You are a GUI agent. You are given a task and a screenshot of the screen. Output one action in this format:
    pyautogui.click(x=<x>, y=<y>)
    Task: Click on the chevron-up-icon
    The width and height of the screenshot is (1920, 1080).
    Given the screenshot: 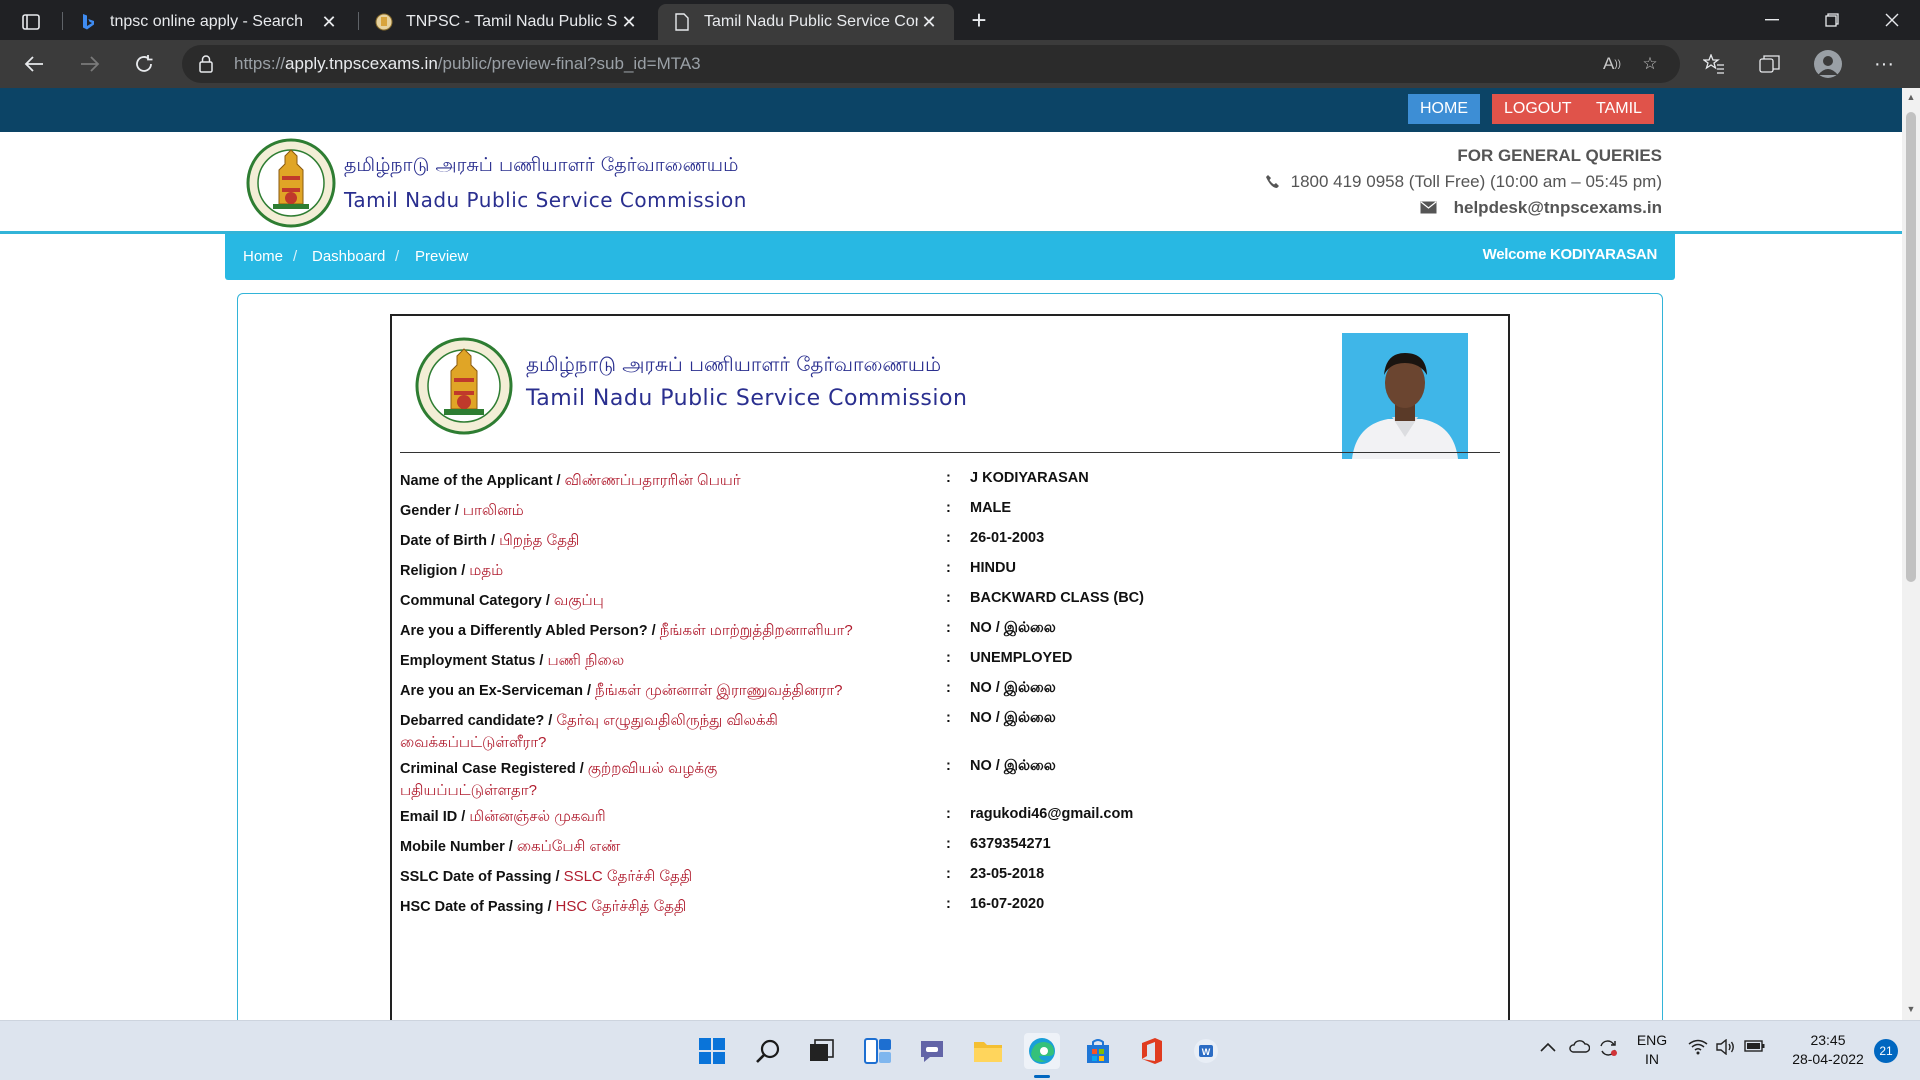 What is the action you would take?
    pyautogui.click(x=1548, y=1047)
    